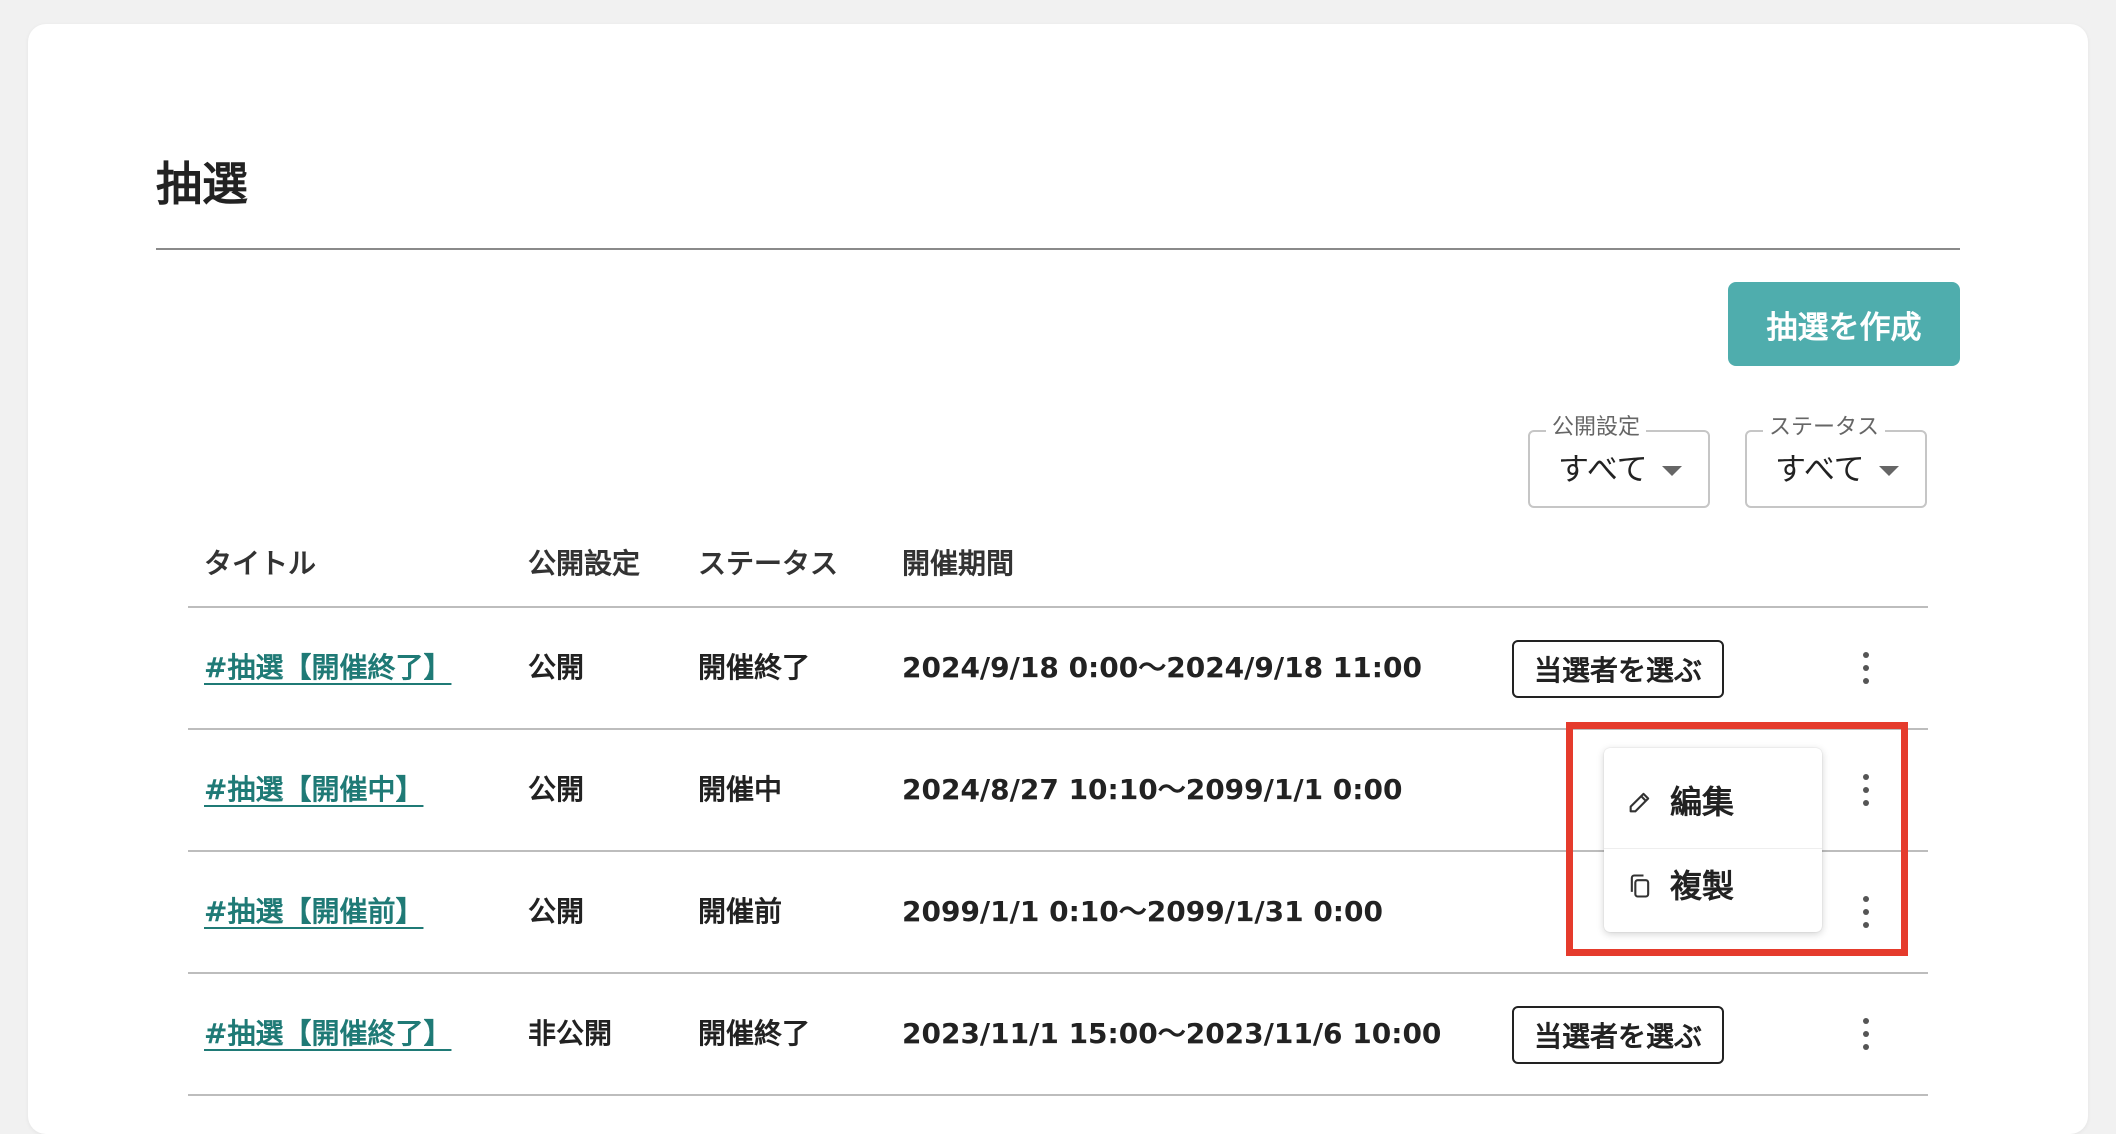  What do you see at coordinates (1596, 428) in the screenshot?
I see `visibility-filter-label: 公開設定` at bounding box center [1596, 428].